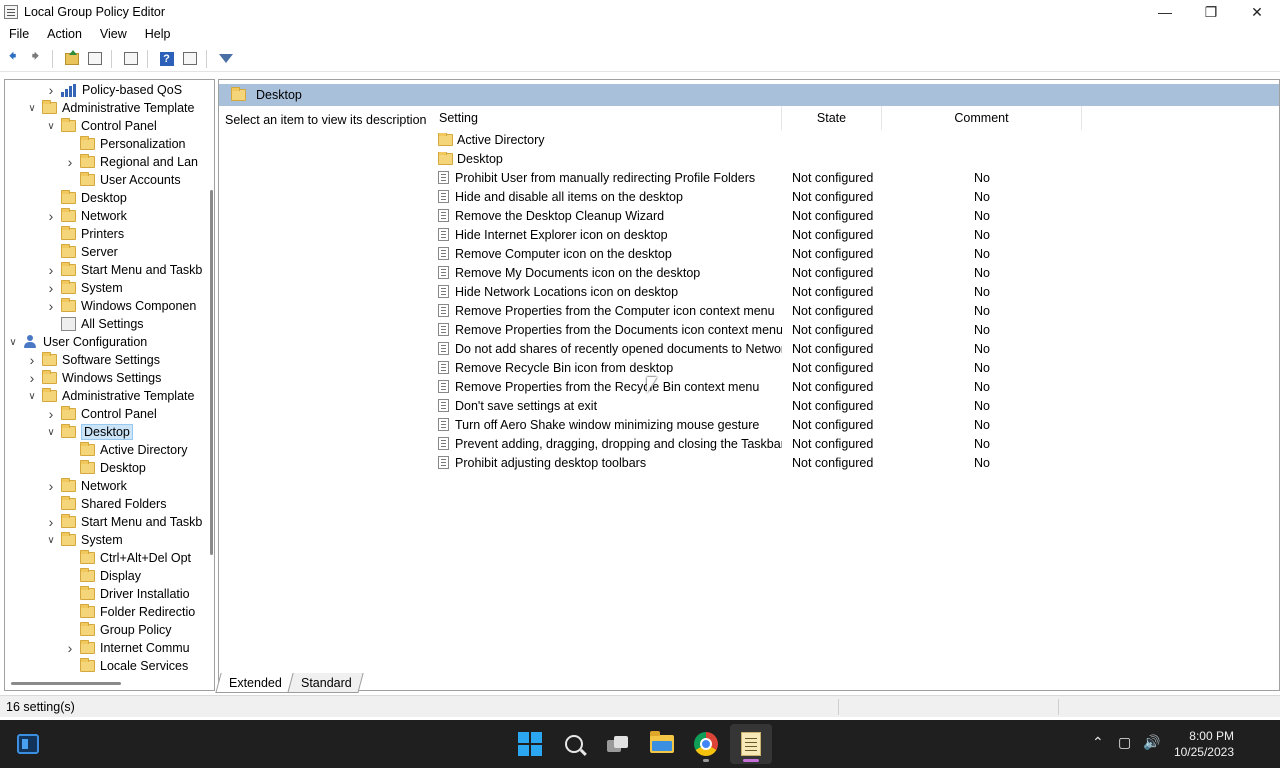 This screenshot has height=768, width=1280. What do you see at coordinates (131, 162) in the screenshot?
I see `tree-item: › Regional and Lan` at bounding box center [131, 162].